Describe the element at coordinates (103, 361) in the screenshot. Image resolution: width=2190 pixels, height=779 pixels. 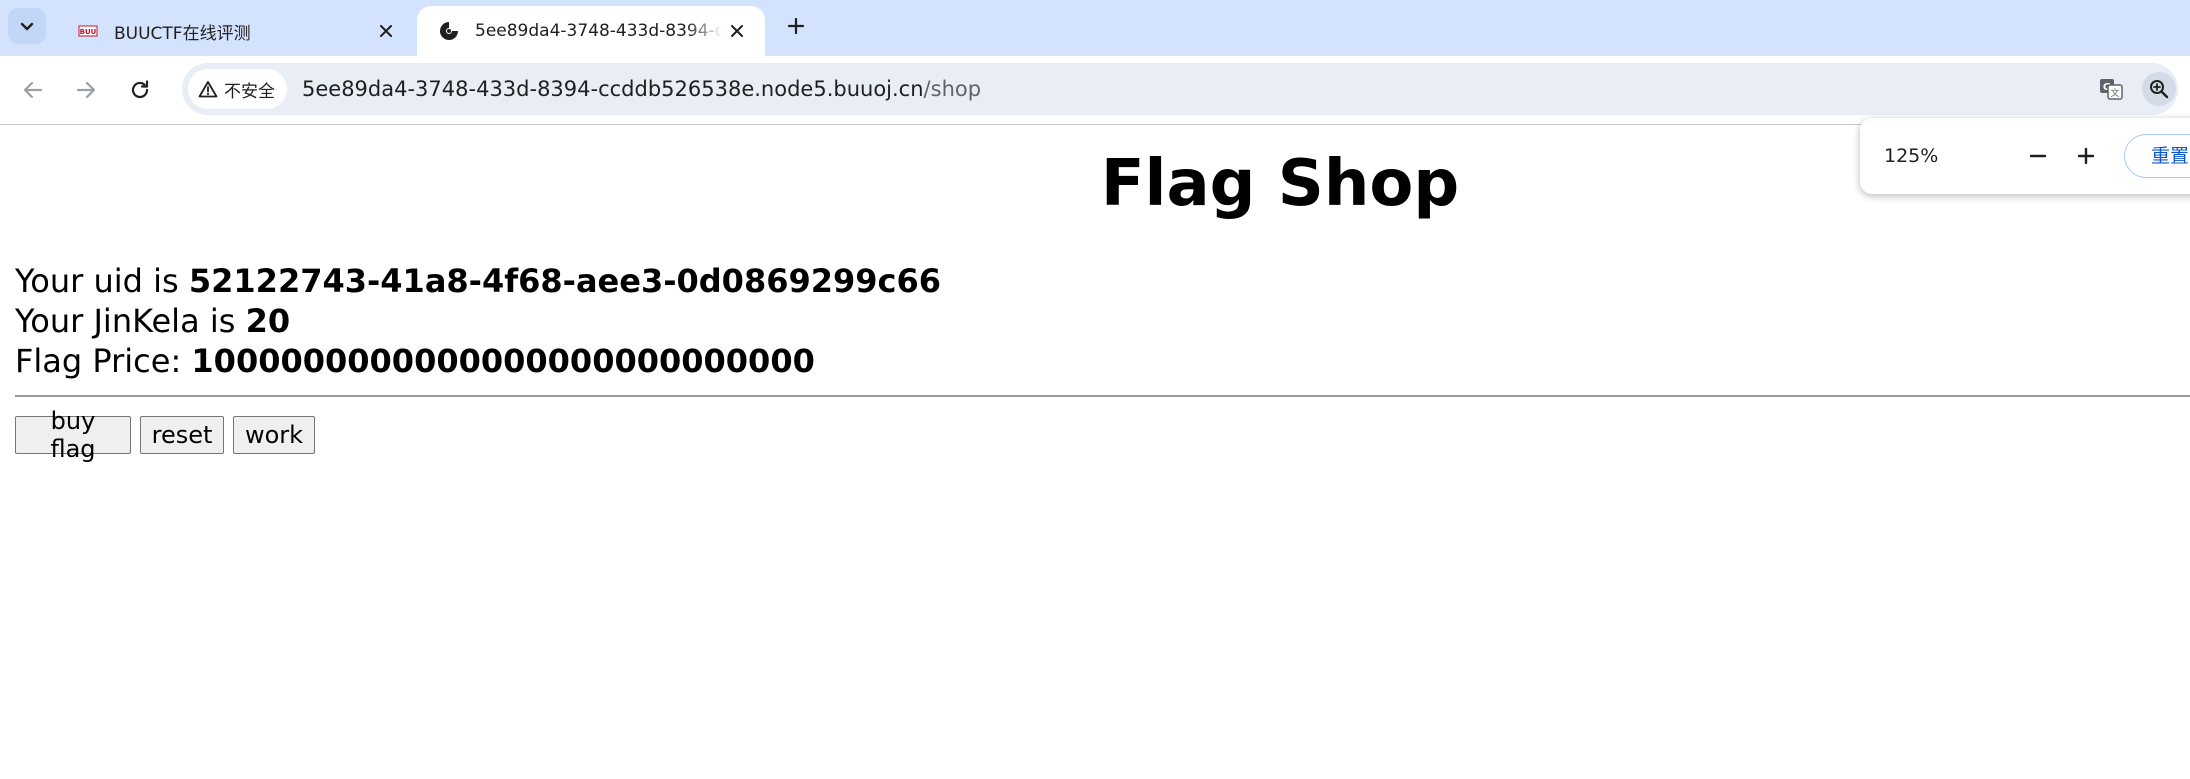
I see `price-label: Flag Price:` at that location.